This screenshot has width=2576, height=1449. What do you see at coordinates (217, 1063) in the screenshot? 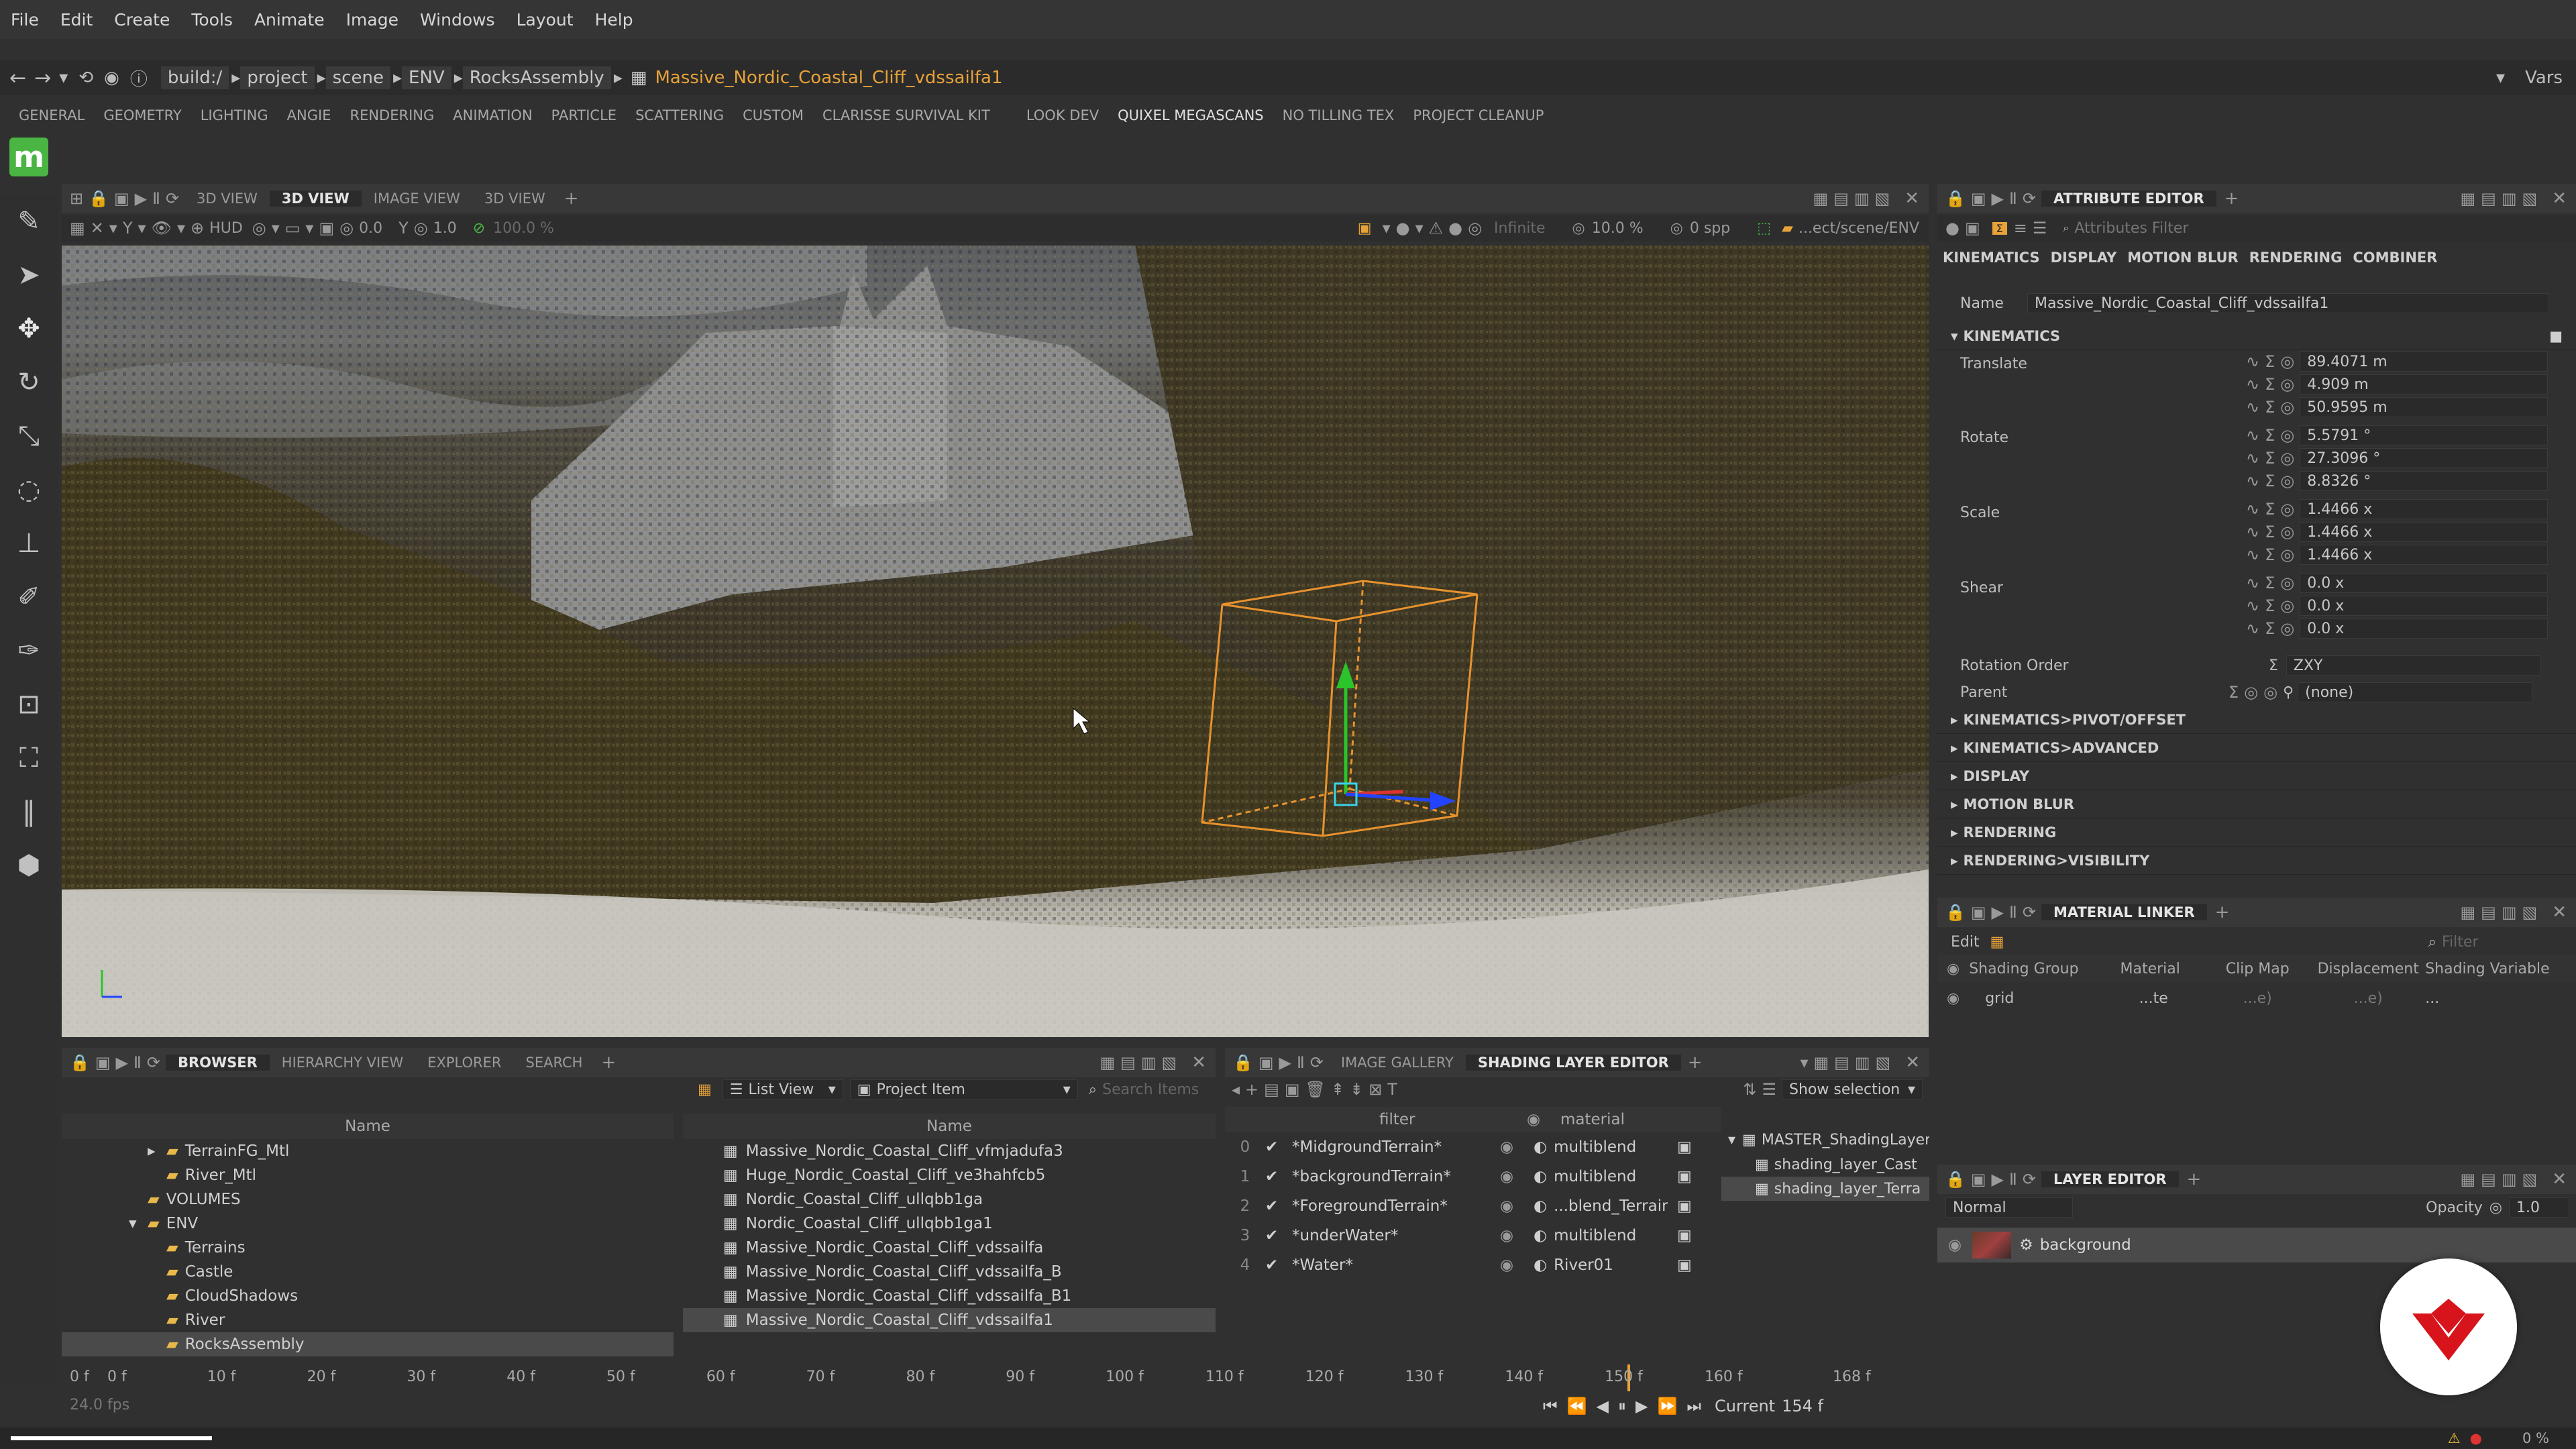
I see `tab-browser: BROWSER` at bounding box center [217, 1063].